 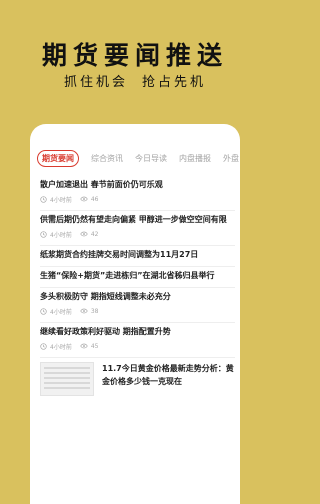 I want to click on list-item: 散户加速退出 春节前面价仍可乐观 4小时前 46, so click(x=137, y=193).